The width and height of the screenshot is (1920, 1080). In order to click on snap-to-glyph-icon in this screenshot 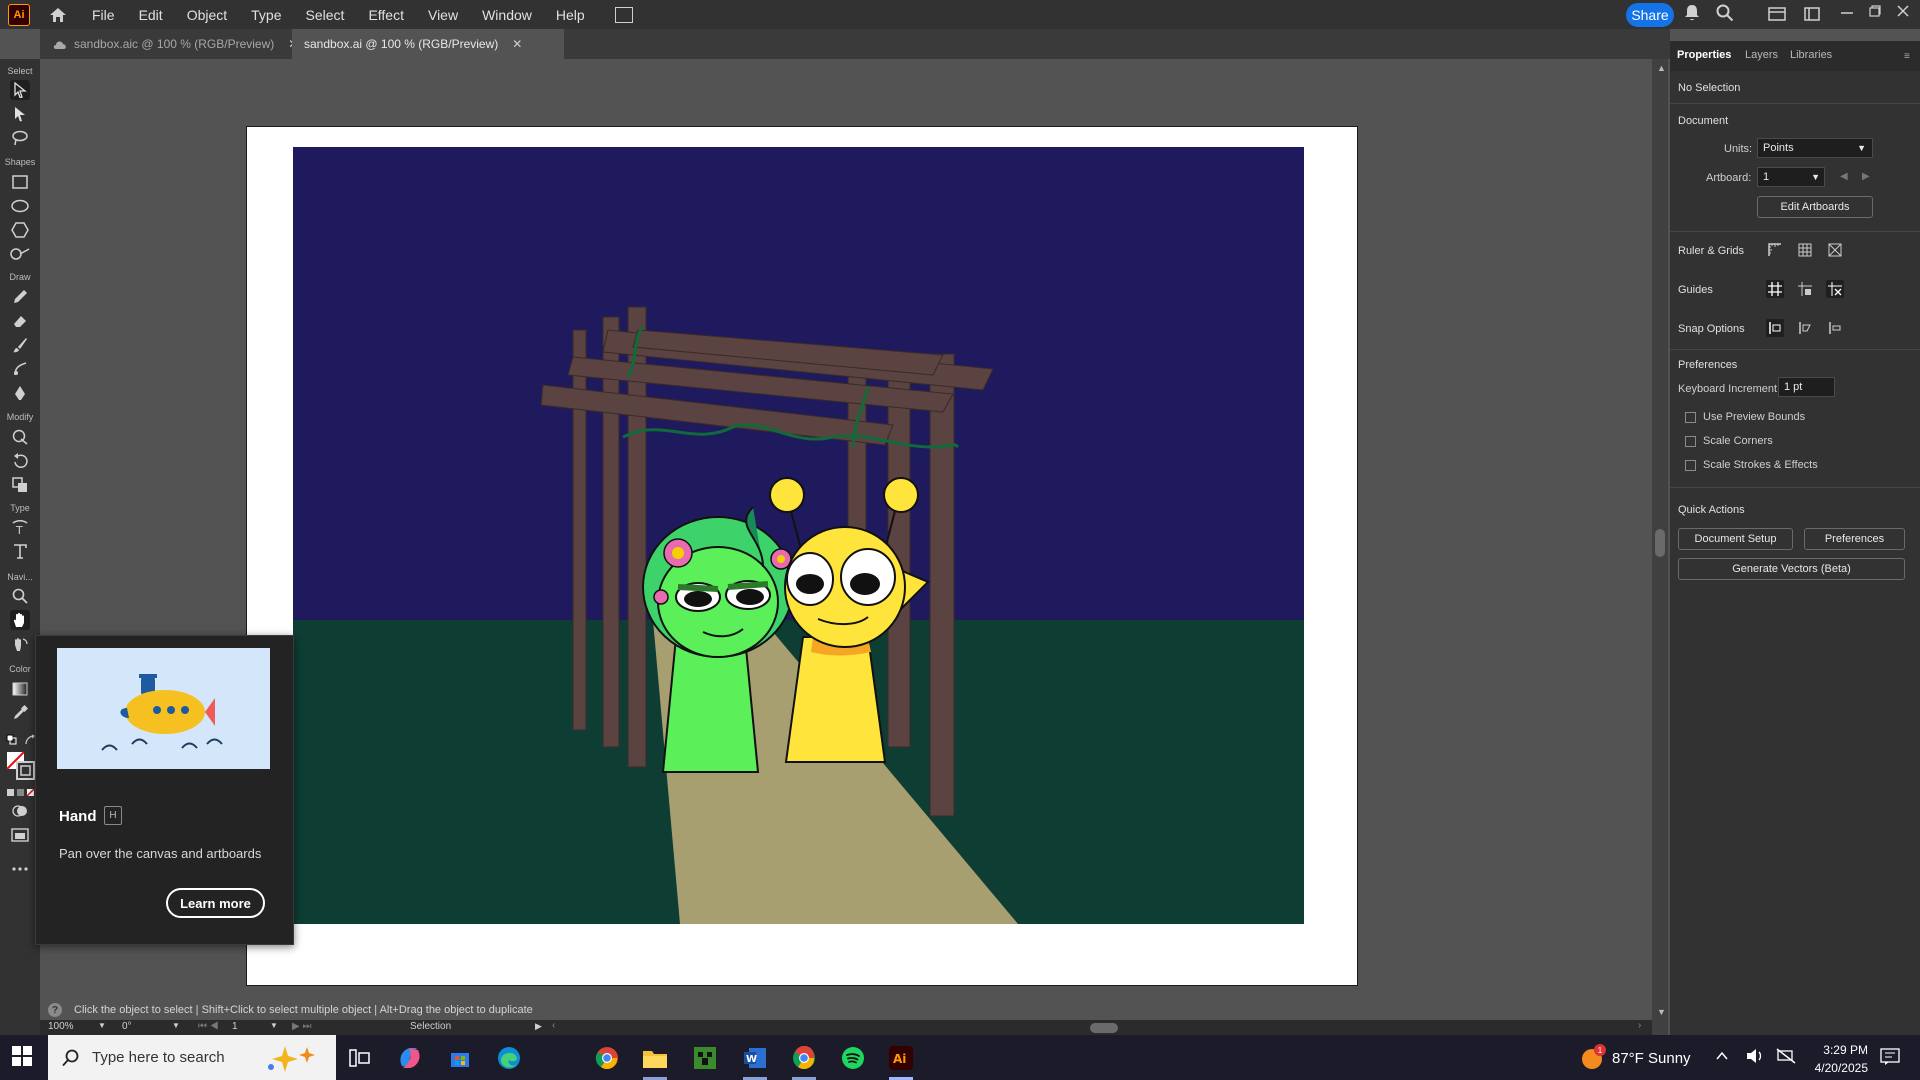, I will do `click(1835, 328)`.